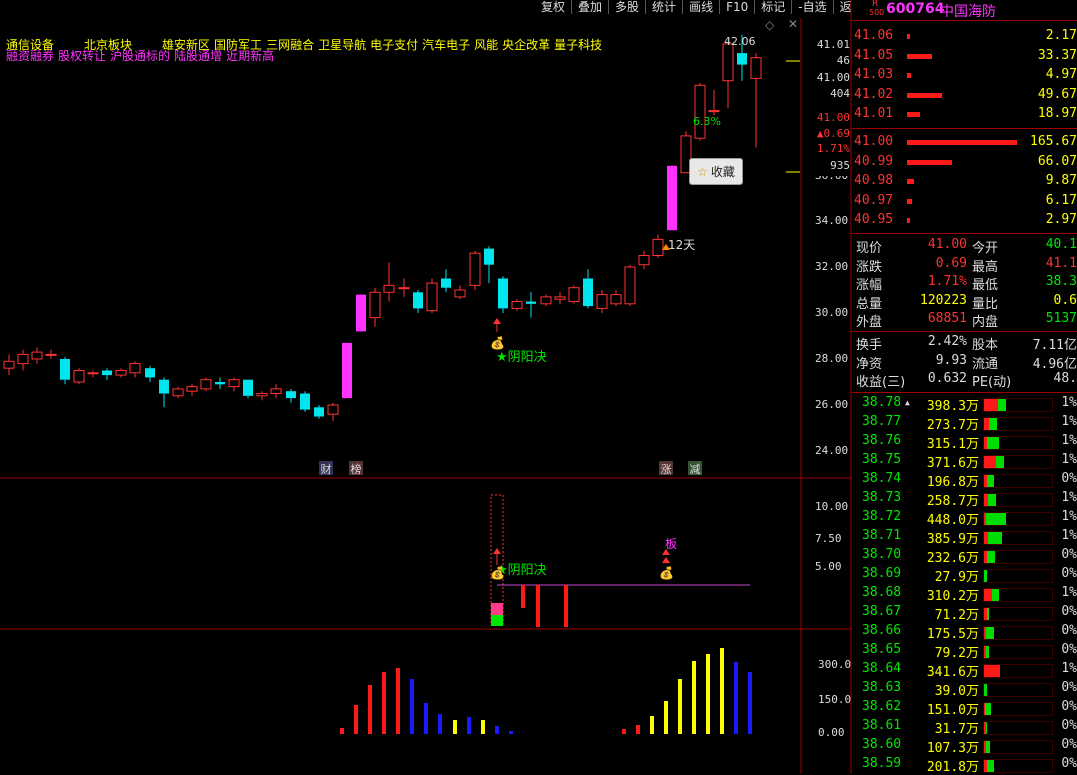 This screenshot has width=1077, height=775. What do you see at coordinates (952, 444) in the screenshot?
I see `tick-volume: 315.1万` at bounding box center [952, 444].